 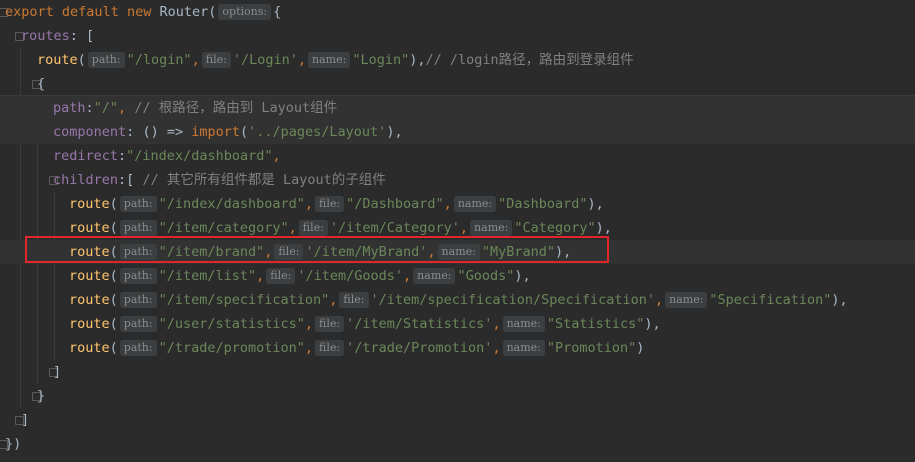 I want to click on string: "Login", so click(x=381, y=60).